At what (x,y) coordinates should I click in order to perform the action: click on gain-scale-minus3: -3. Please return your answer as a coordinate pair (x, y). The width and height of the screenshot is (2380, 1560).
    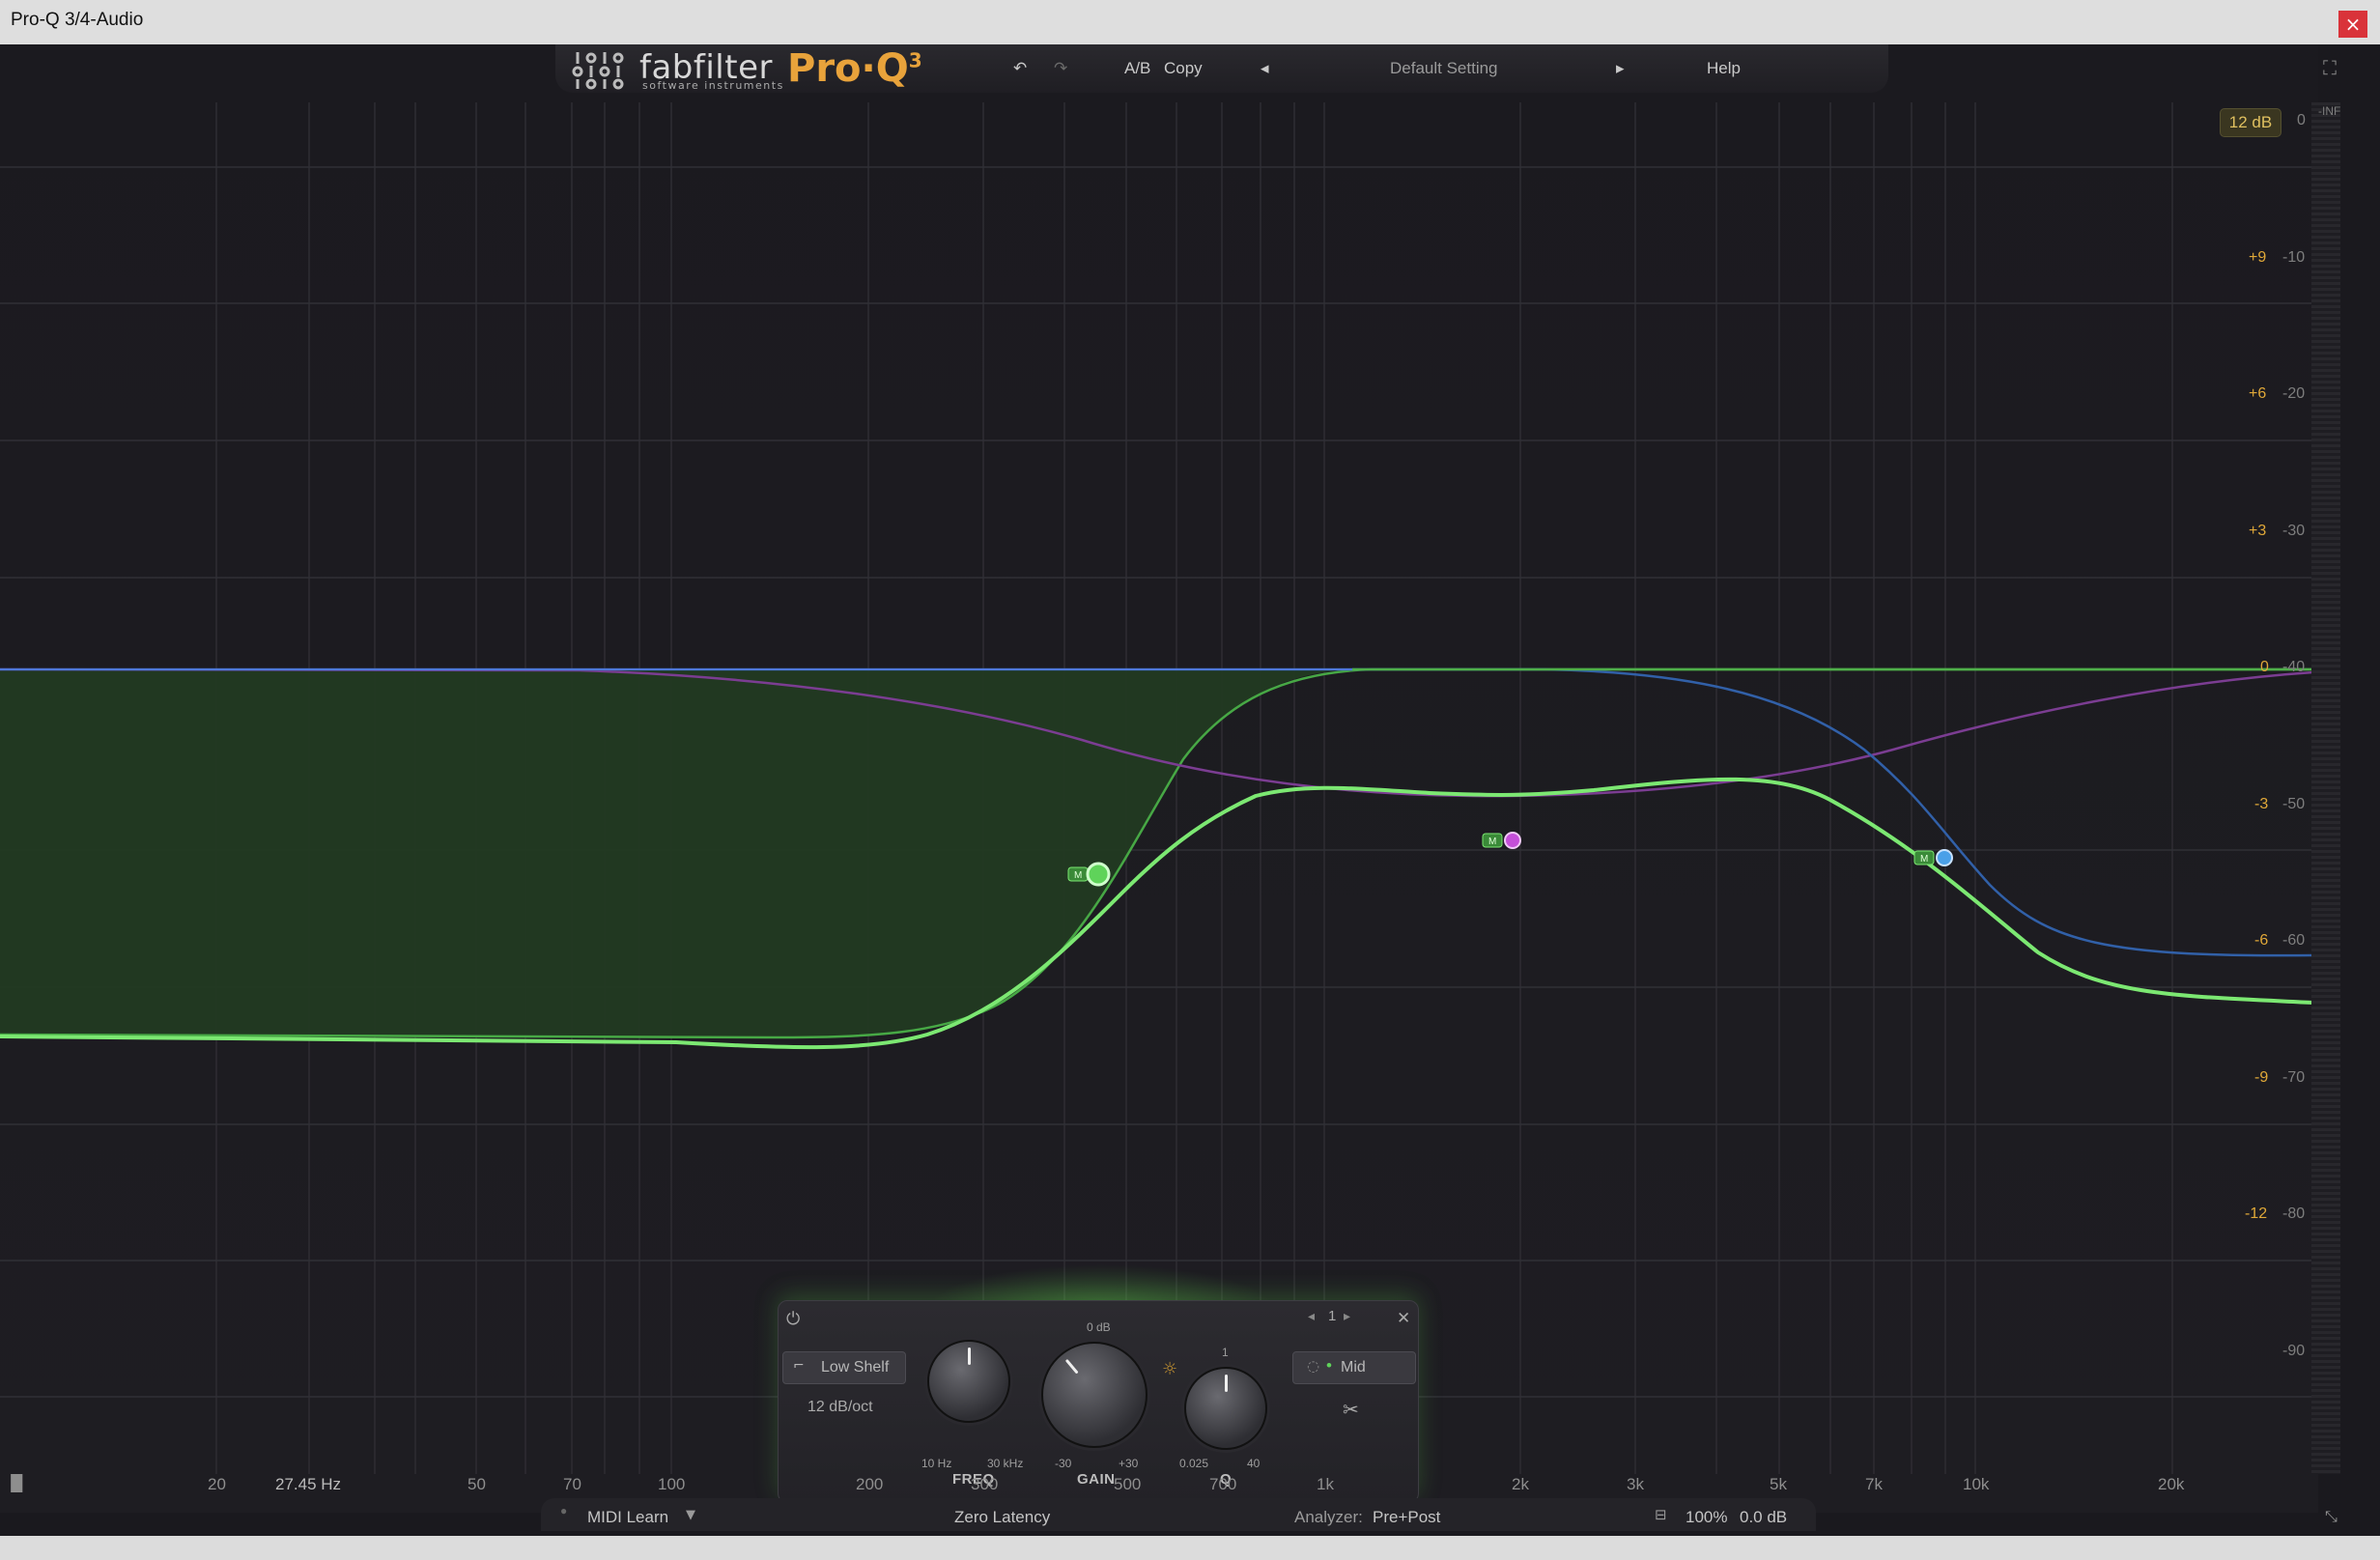
    Looking at the image, I should click on (2262, 804).